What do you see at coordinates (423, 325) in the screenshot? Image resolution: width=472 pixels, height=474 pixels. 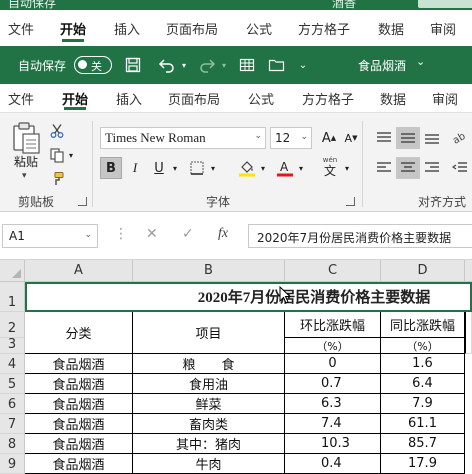 I see `header-yoy-cell: 同比涨跌幅` at bounding box center [423, 325].